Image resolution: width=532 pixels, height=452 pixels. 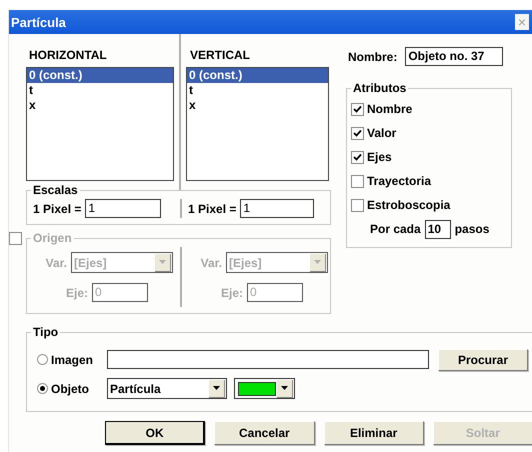 I want to click on input-field, so click(x=268, y=359).